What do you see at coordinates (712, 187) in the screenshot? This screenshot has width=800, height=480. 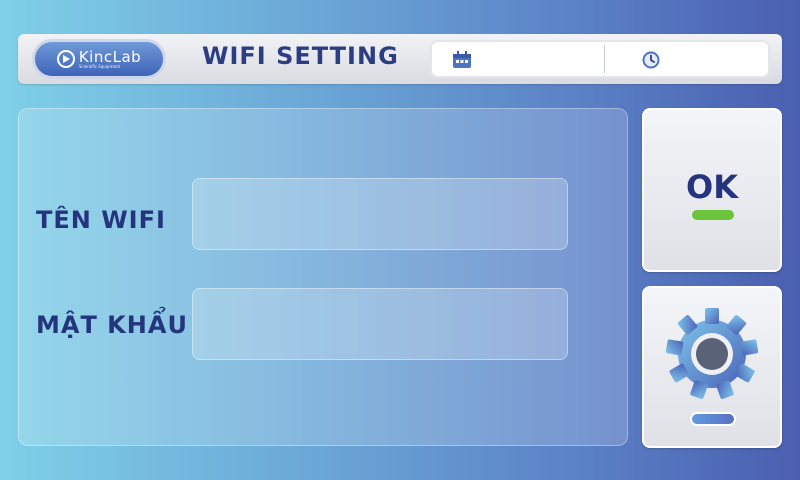 I see `ok-button-label: OK` at bounding box center [712, 187].